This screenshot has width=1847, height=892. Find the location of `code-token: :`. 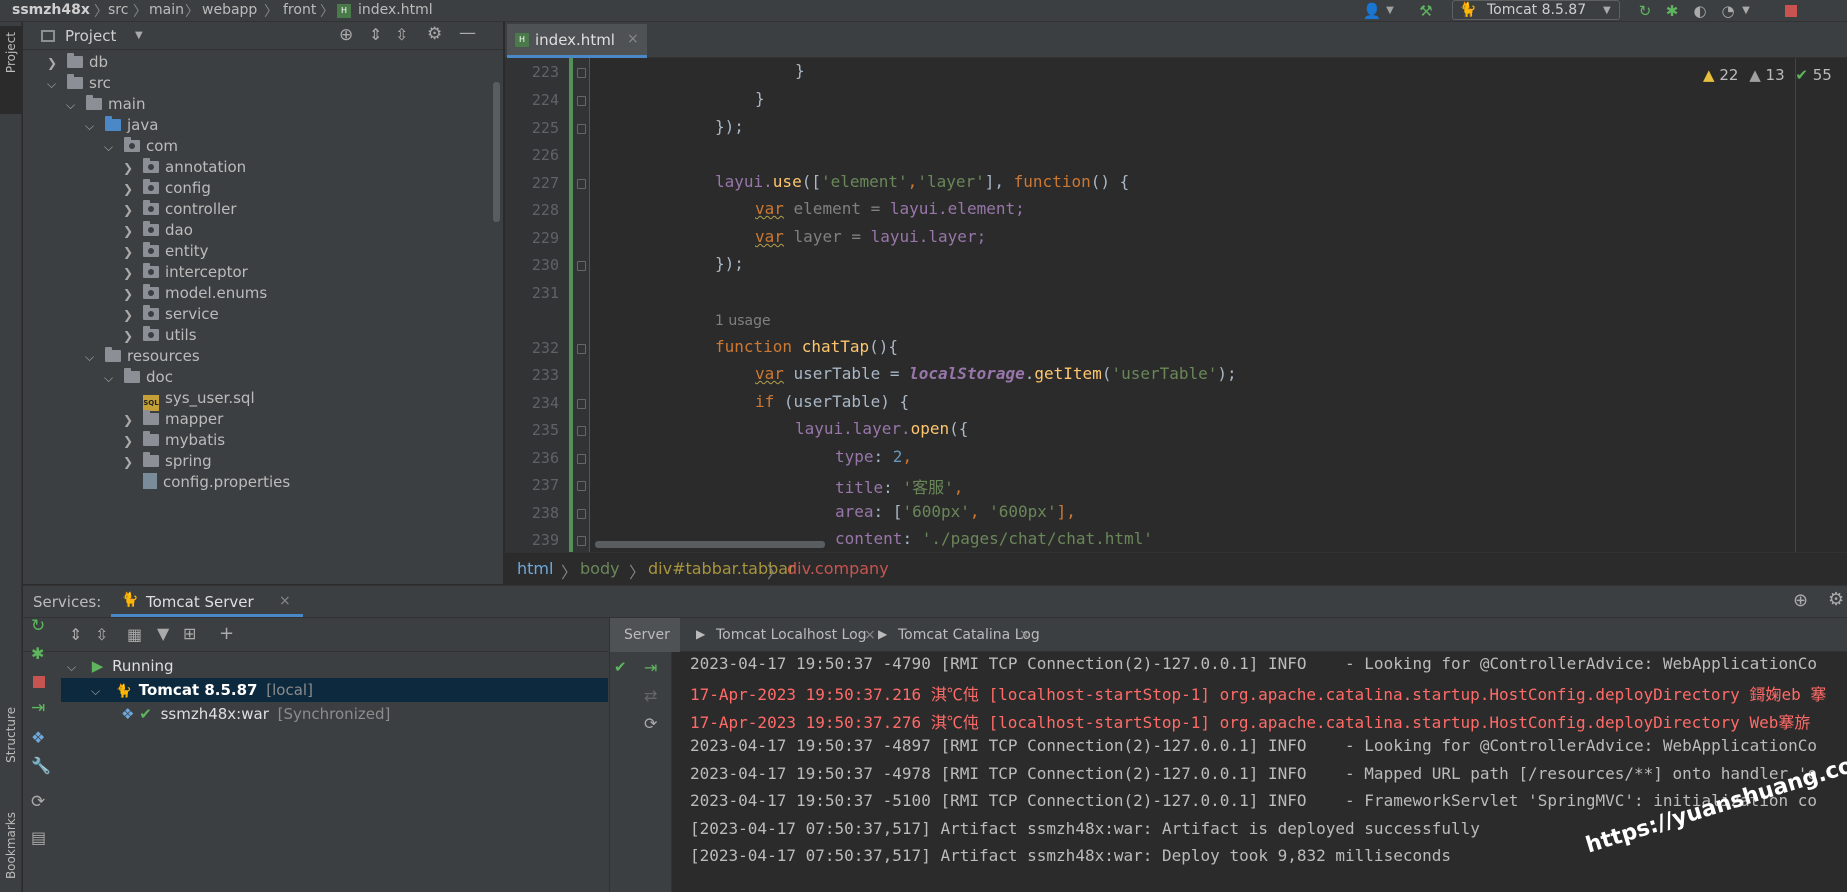

code-token: : is located at coordinates (893, 487).